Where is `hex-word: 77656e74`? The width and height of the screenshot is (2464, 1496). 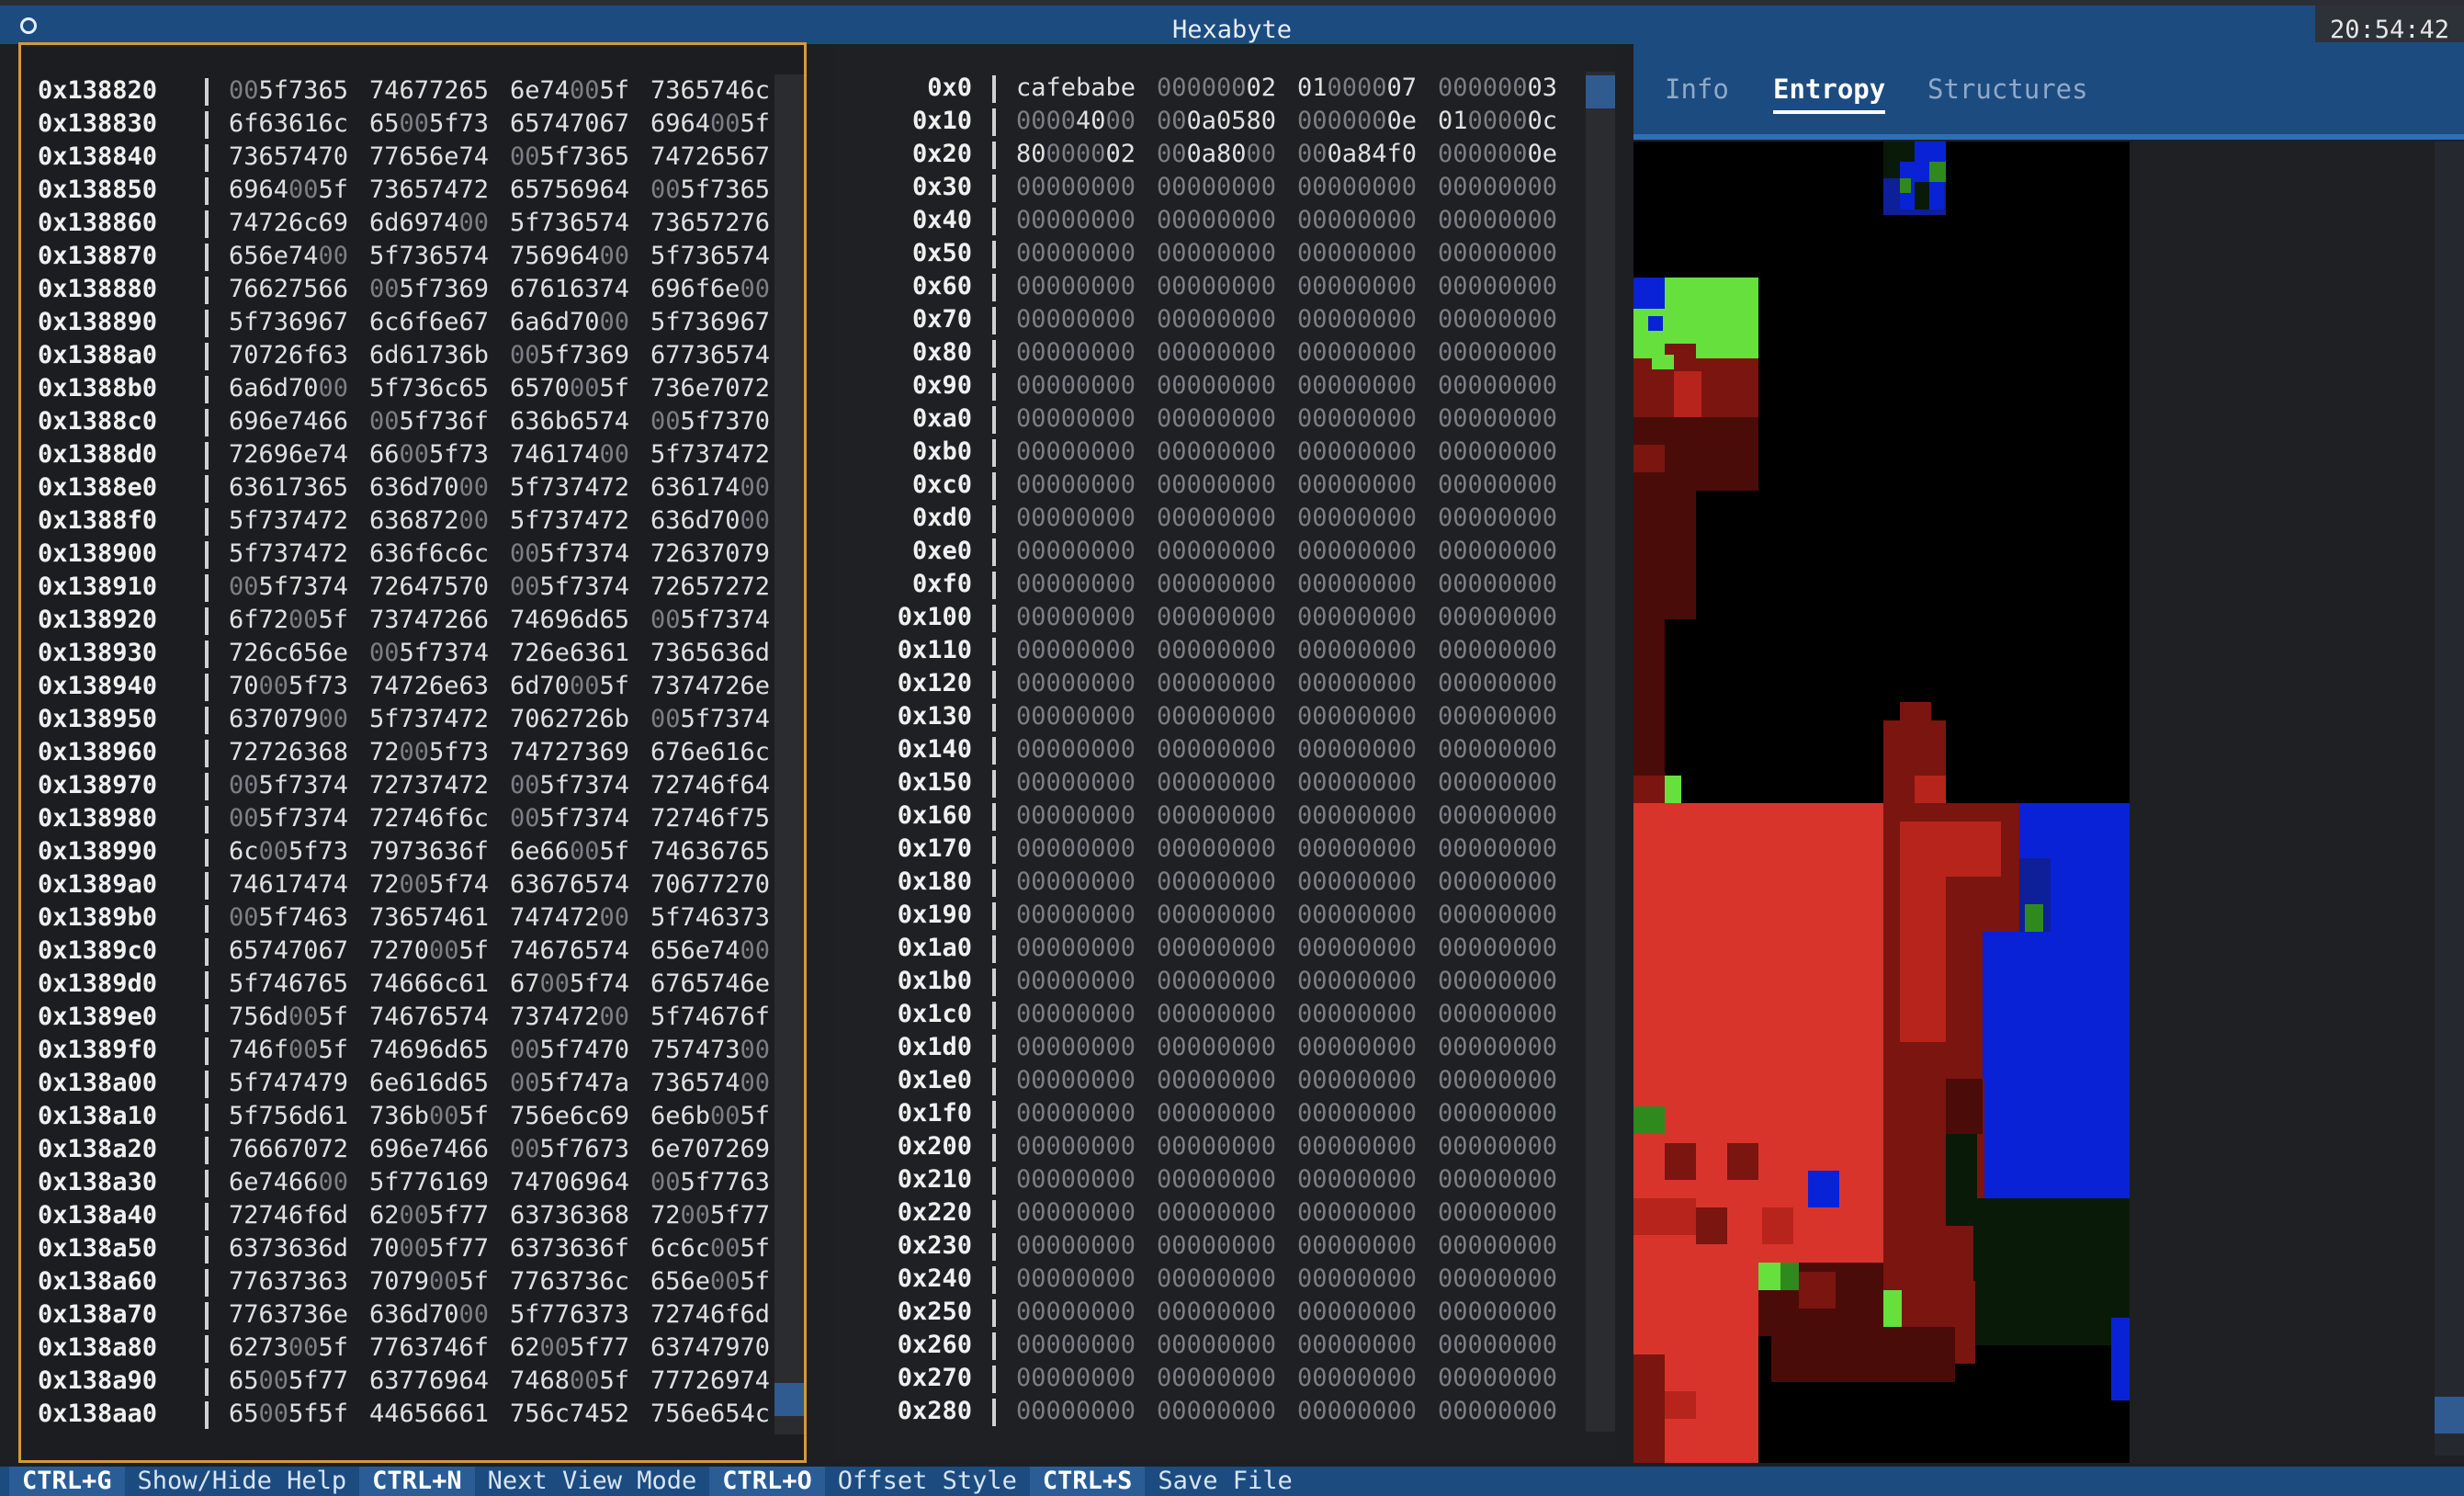 hex-word: 77656e74 is located at coordinates (430, 157).